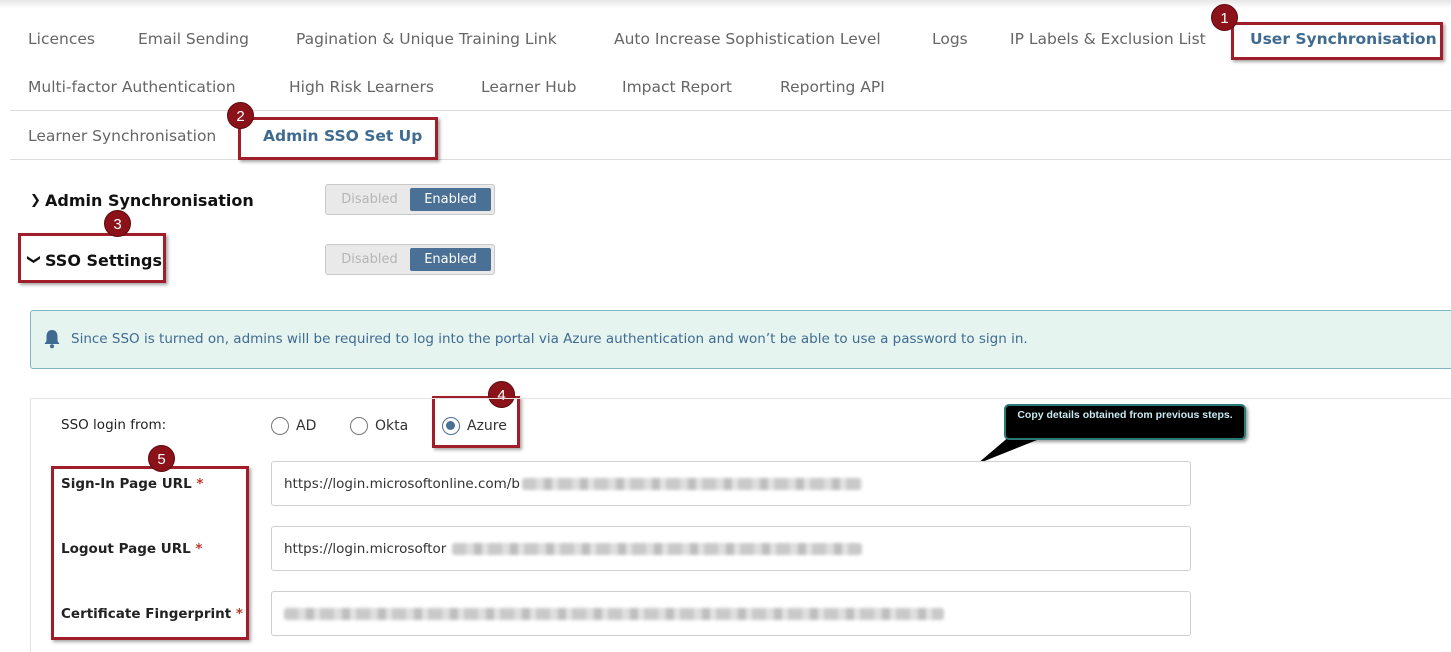 The image size is (1451, 652). I want to click on sign-in-page-url-value: https://login.microsoftonline.com/b, so click(402, 484).